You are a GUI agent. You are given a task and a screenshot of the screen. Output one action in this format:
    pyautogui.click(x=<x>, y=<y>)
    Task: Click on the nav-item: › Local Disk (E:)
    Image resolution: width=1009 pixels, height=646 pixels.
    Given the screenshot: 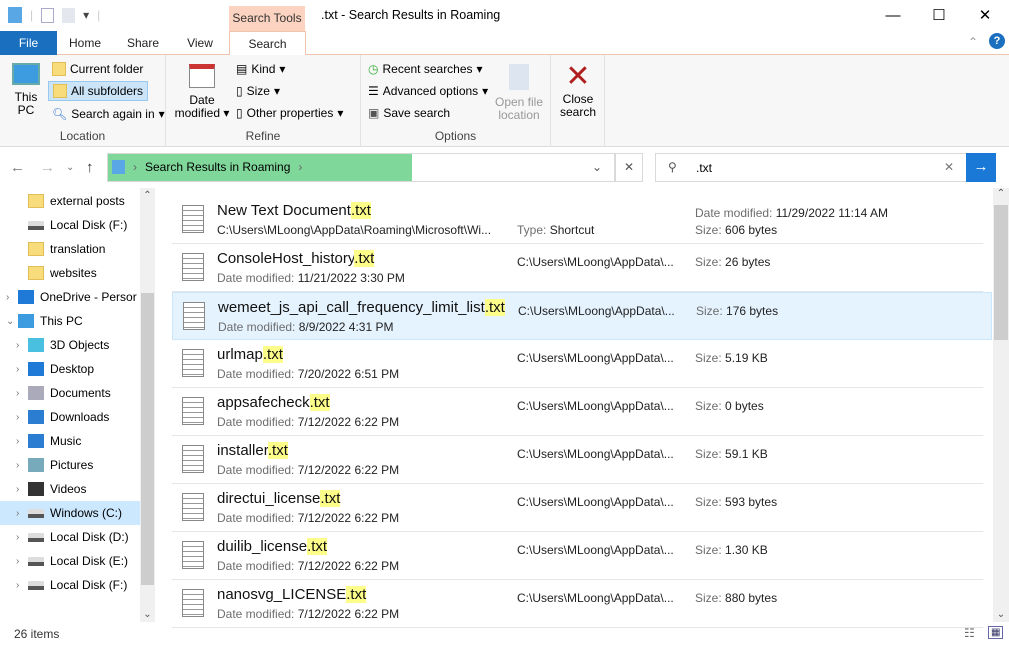 What is the action you would take?
    pyautogui.click(x=70, y=561)
    